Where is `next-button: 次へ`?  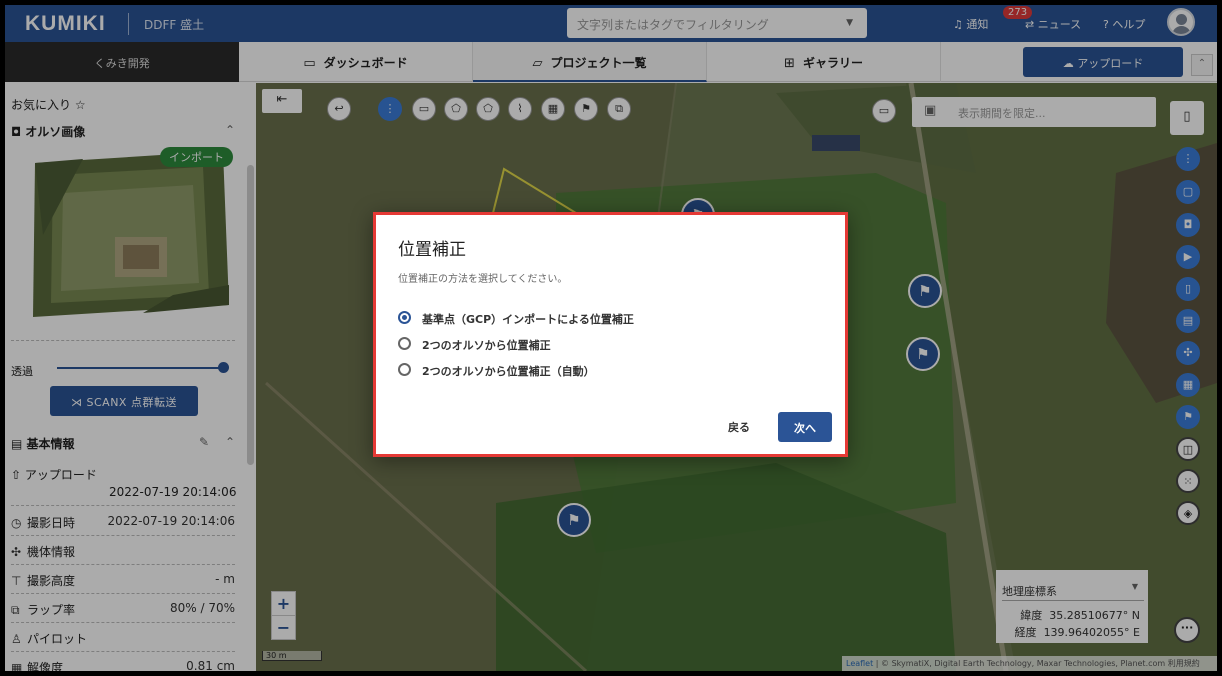 next-button: 次へ is located at coordinates (805, 427).